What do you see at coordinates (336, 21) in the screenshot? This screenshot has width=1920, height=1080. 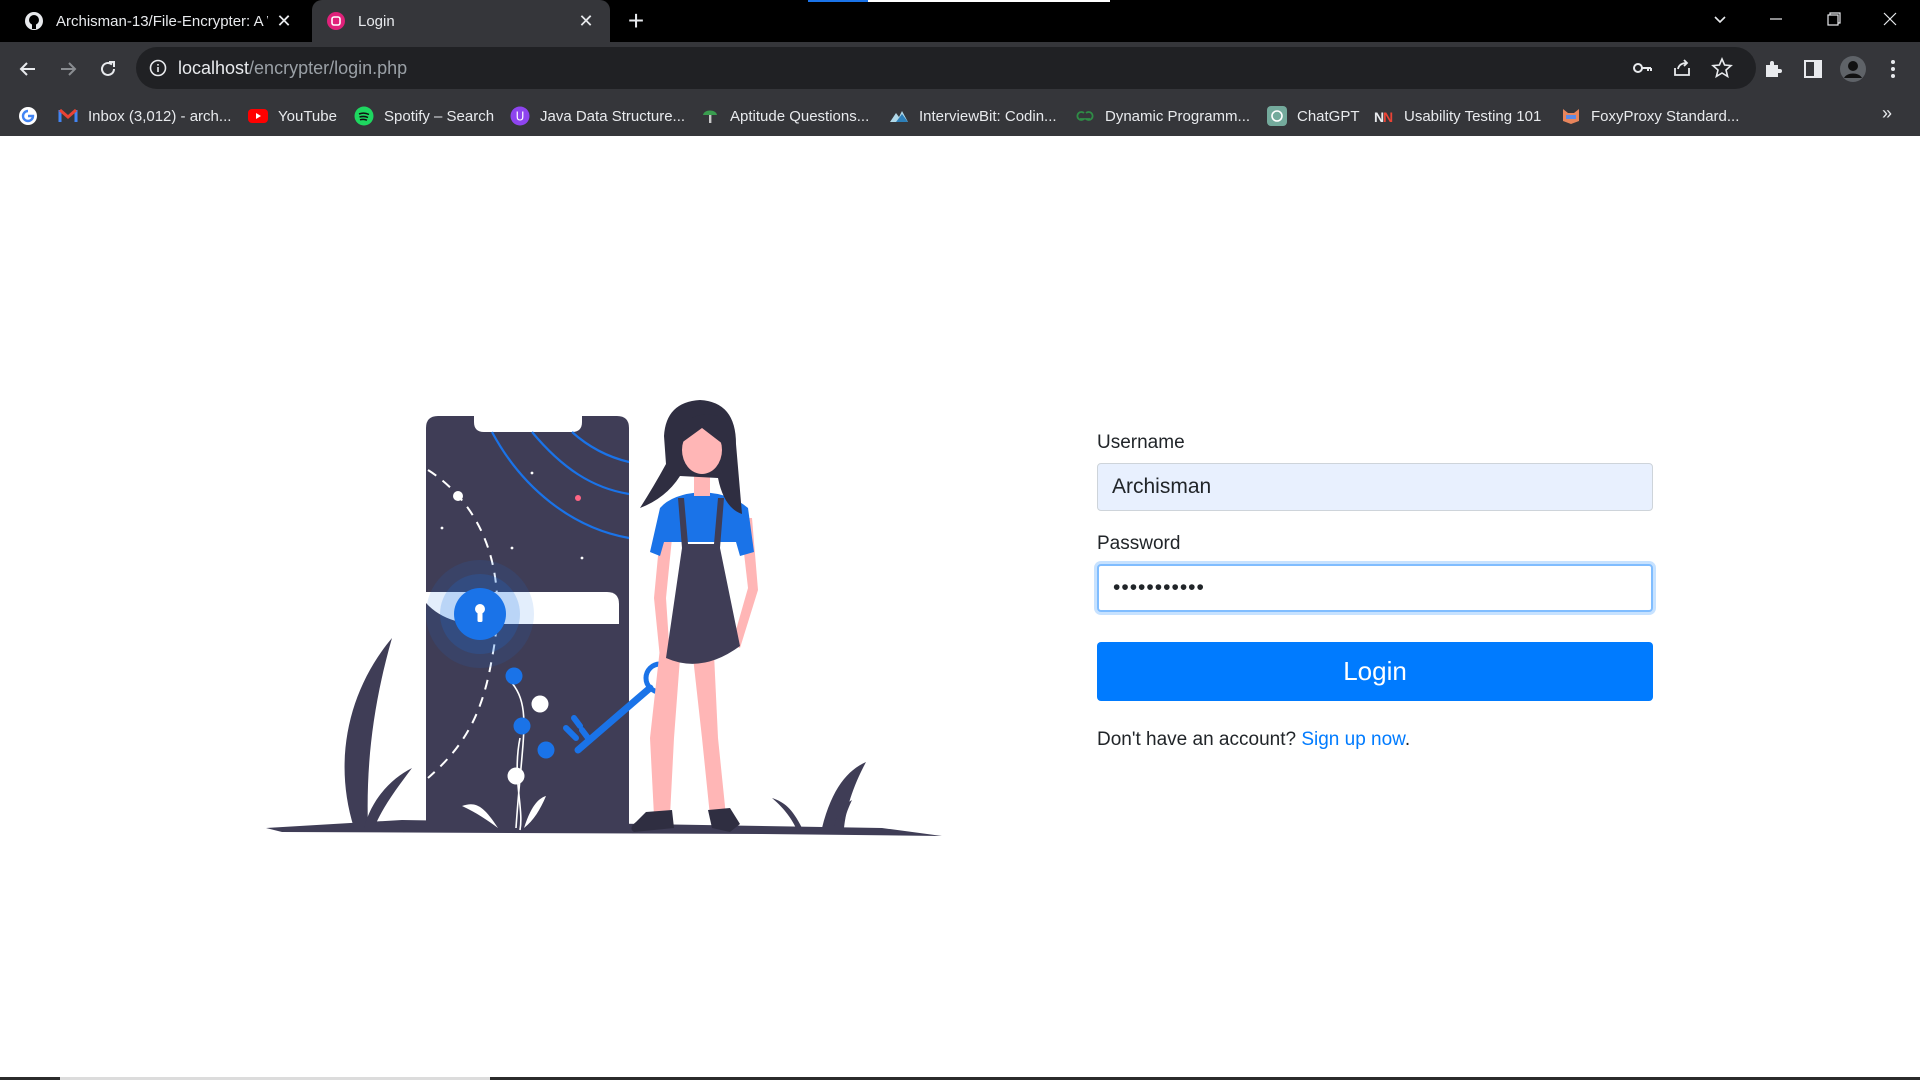 I see `page-favicon-icon` at bounding box center [336, 21].